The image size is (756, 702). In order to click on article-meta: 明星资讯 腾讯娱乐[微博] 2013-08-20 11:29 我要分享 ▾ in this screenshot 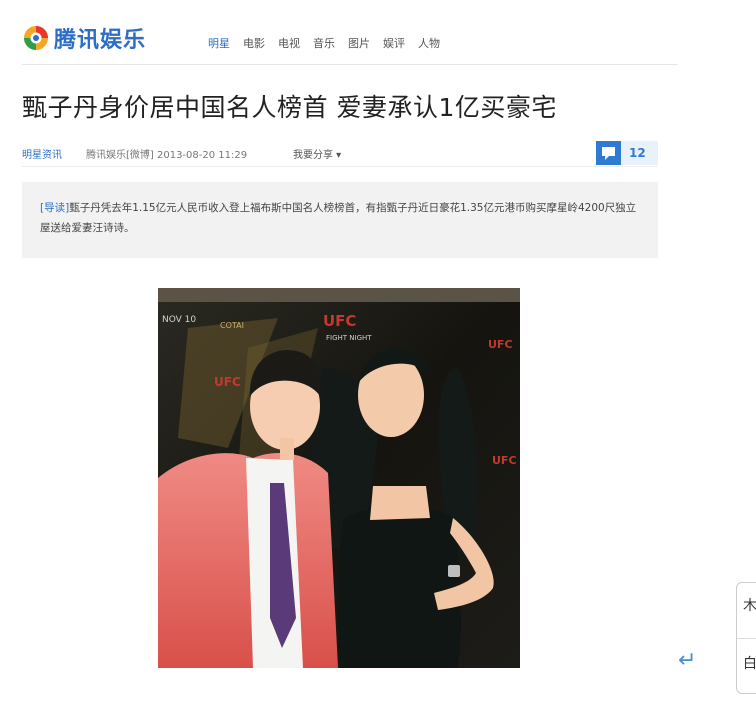, I will do `click(340, 153)`.